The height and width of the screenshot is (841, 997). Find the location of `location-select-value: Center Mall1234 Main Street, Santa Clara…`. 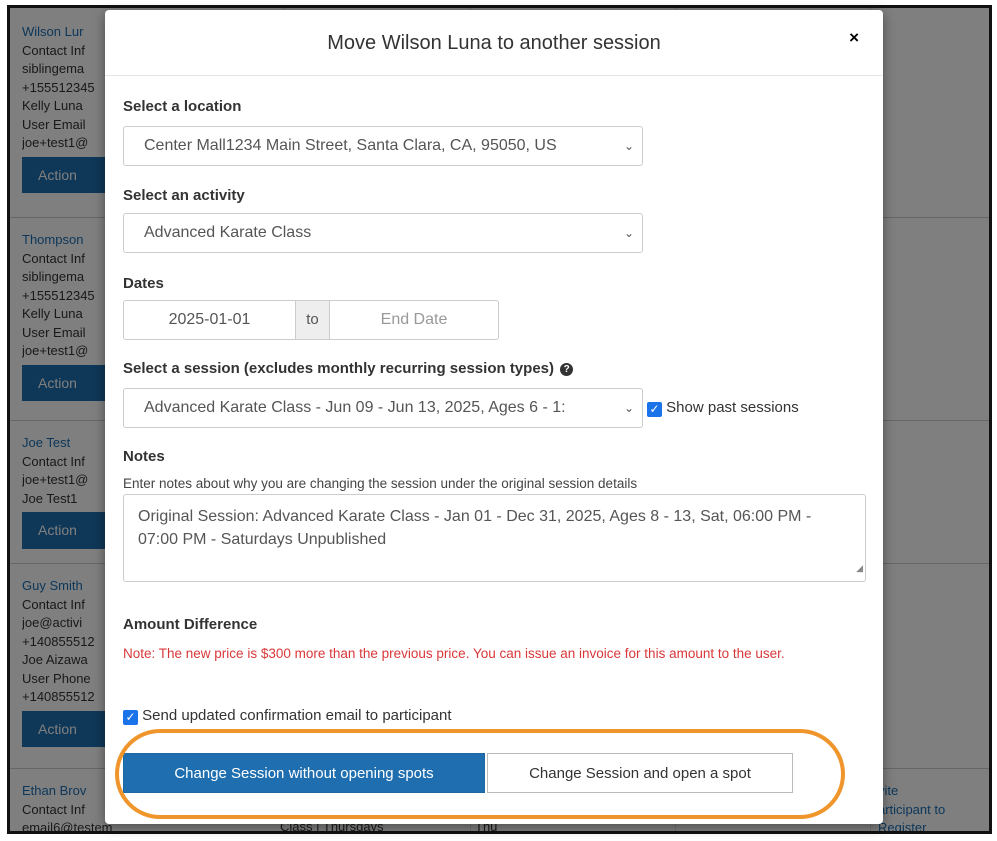

location-select-value: Center Mall1234 Main Street, Santa Clara… is located at coordinates (350, 145).